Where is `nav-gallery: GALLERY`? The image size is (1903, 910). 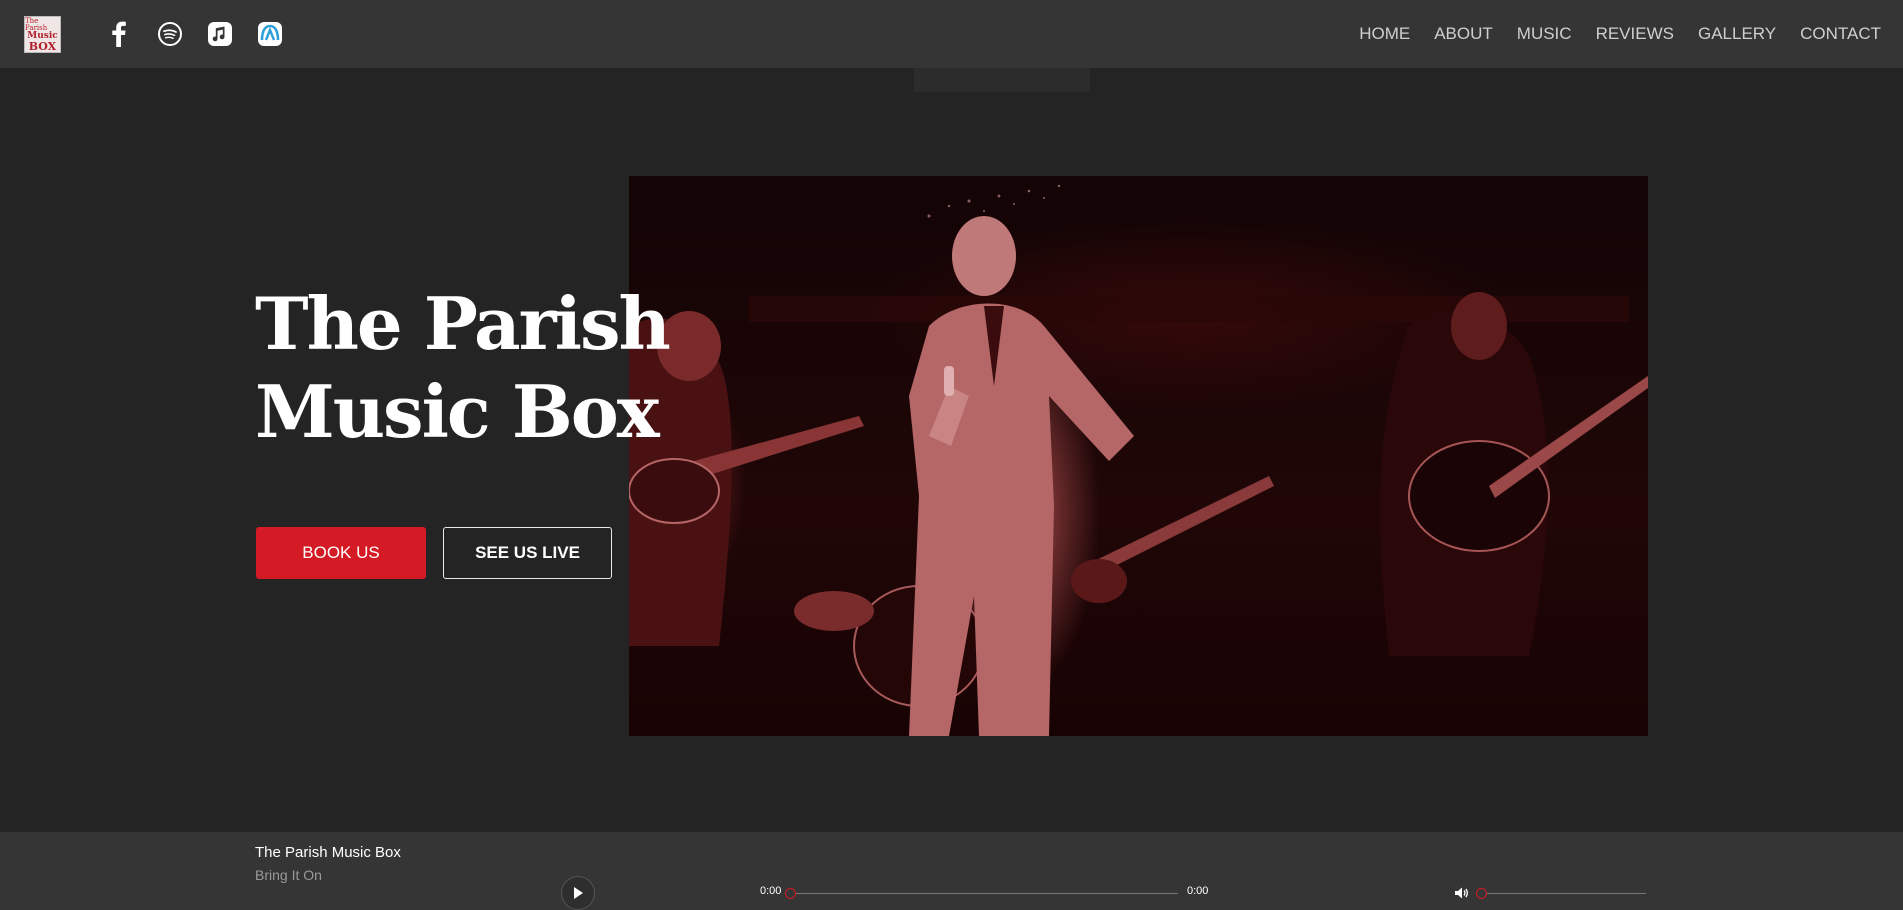 nav-gallery: GALLERY is located at coordinates (1737, 34).